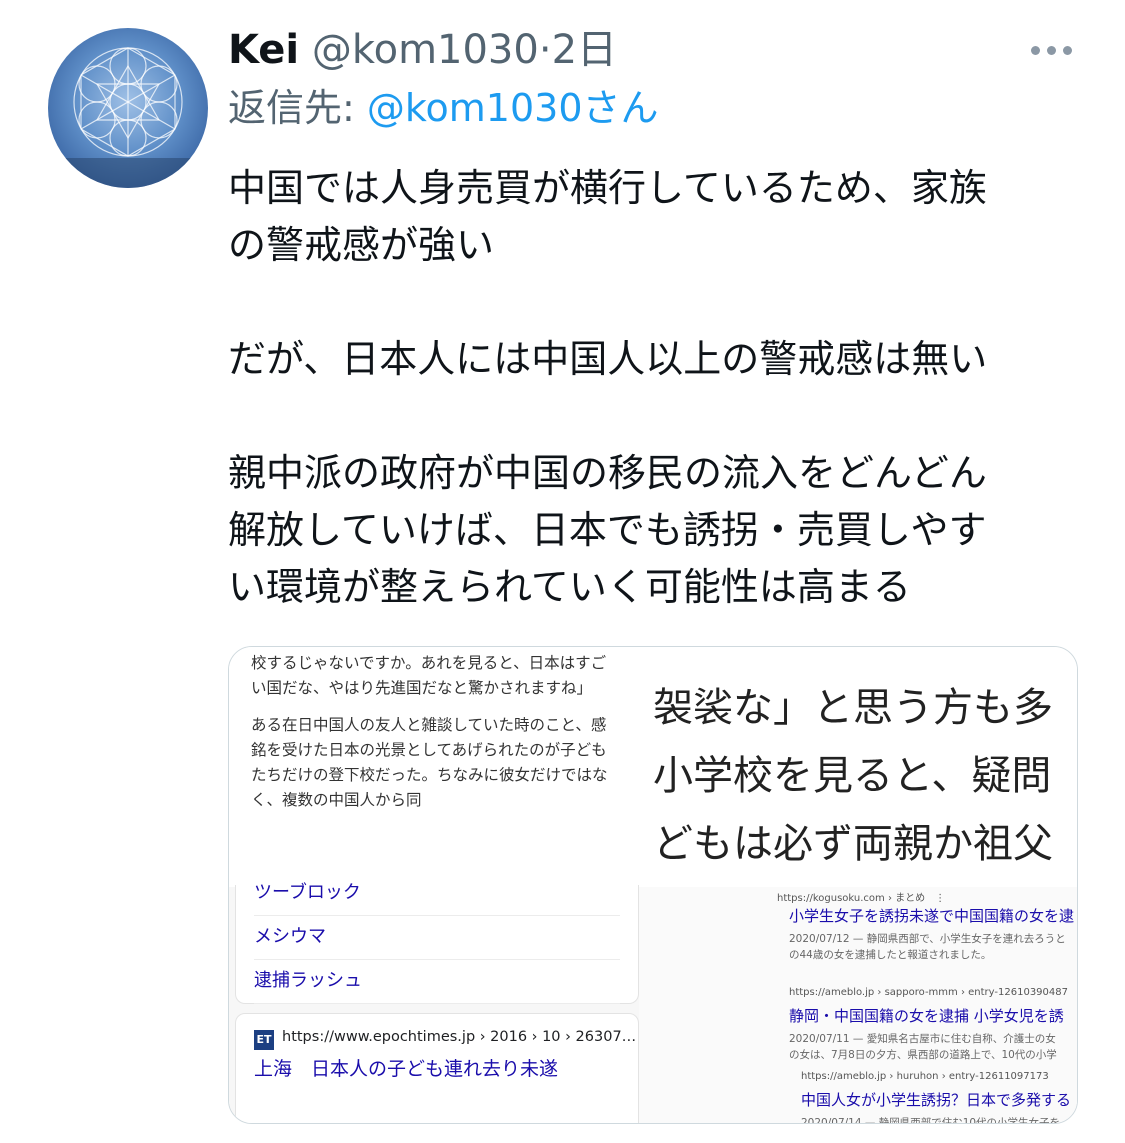 The height and width of the screenshot is (1143, 1125). Describe the element at coordinates (437, 981) in the screenshot. I see `related-search-item: 逮捕ラッシュ` at that location.